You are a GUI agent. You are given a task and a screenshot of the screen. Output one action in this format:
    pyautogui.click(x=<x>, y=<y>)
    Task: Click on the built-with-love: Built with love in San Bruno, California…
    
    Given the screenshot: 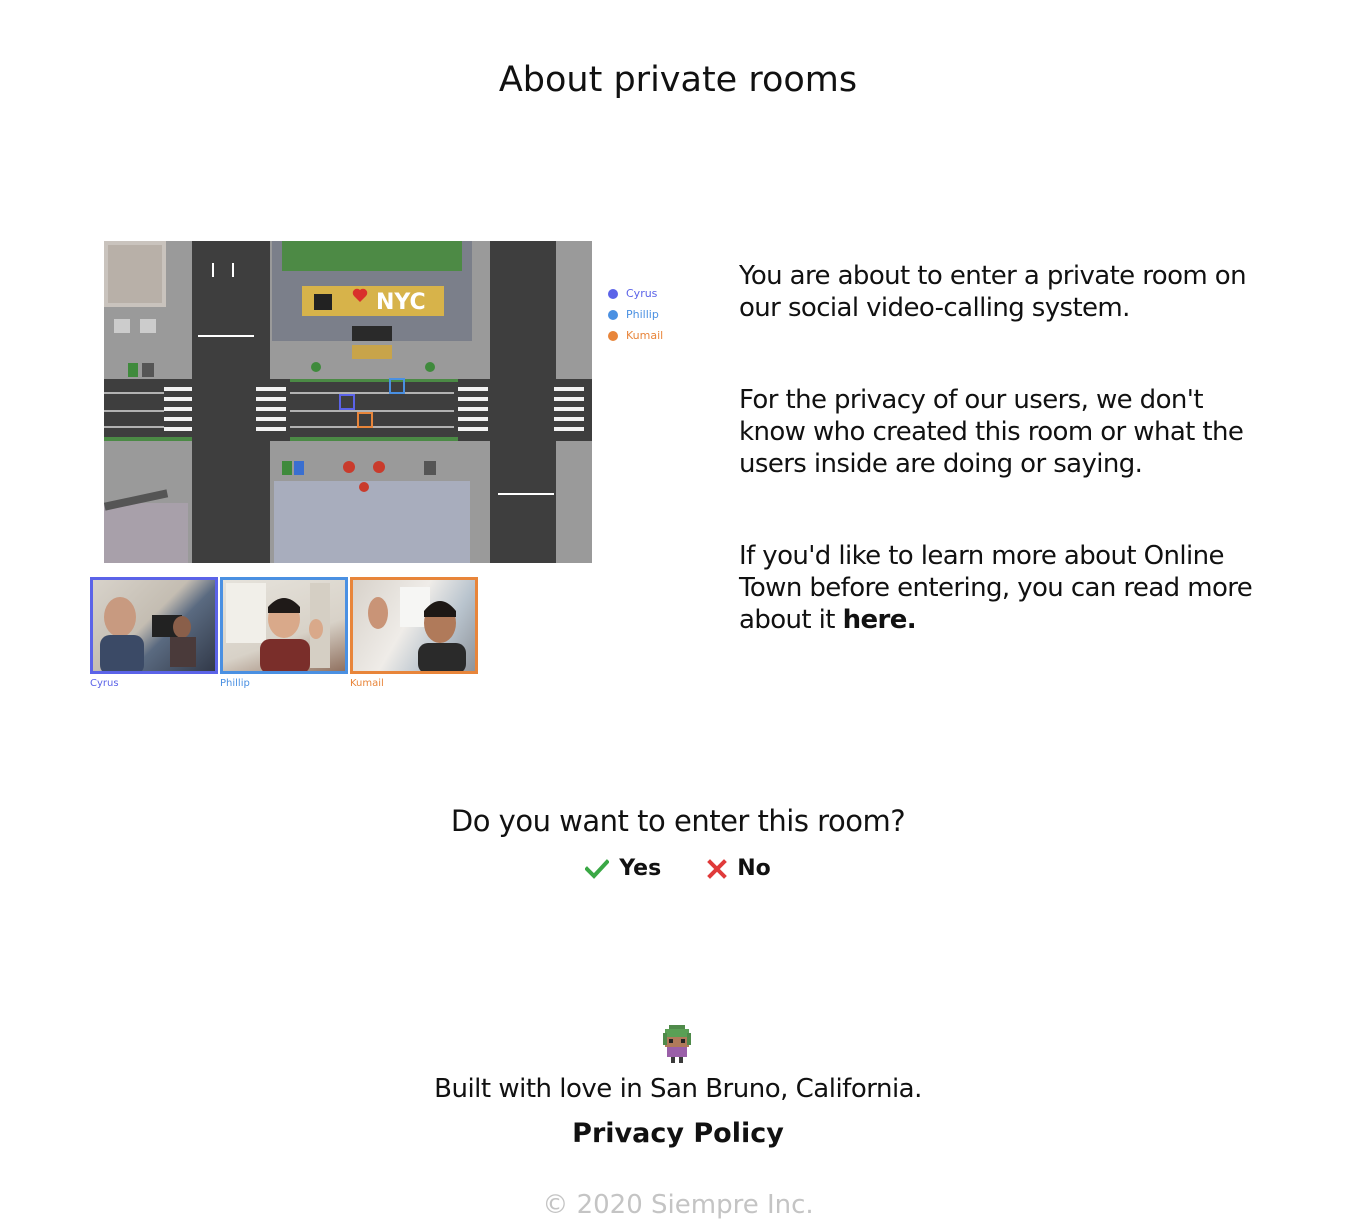 What is the action you would take?
    pyautogui.click(x=678, y=1089)
    